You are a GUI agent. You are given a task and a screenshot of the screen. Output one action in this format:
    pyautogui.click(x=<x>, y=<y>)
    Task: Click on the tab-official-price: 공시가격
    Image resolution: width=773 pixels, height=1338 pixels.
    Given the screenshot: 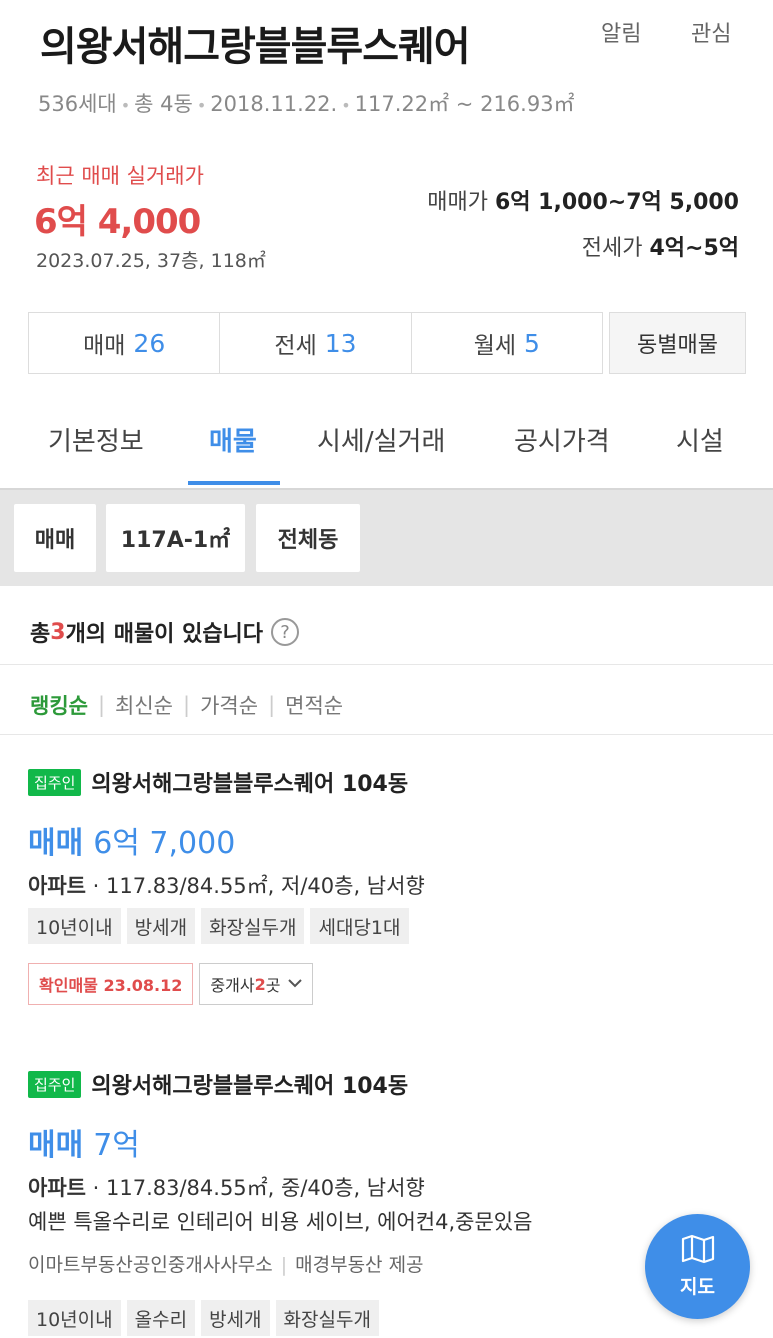 What is the action you would take?
    pyautogui.click(x=562, y=439)
    